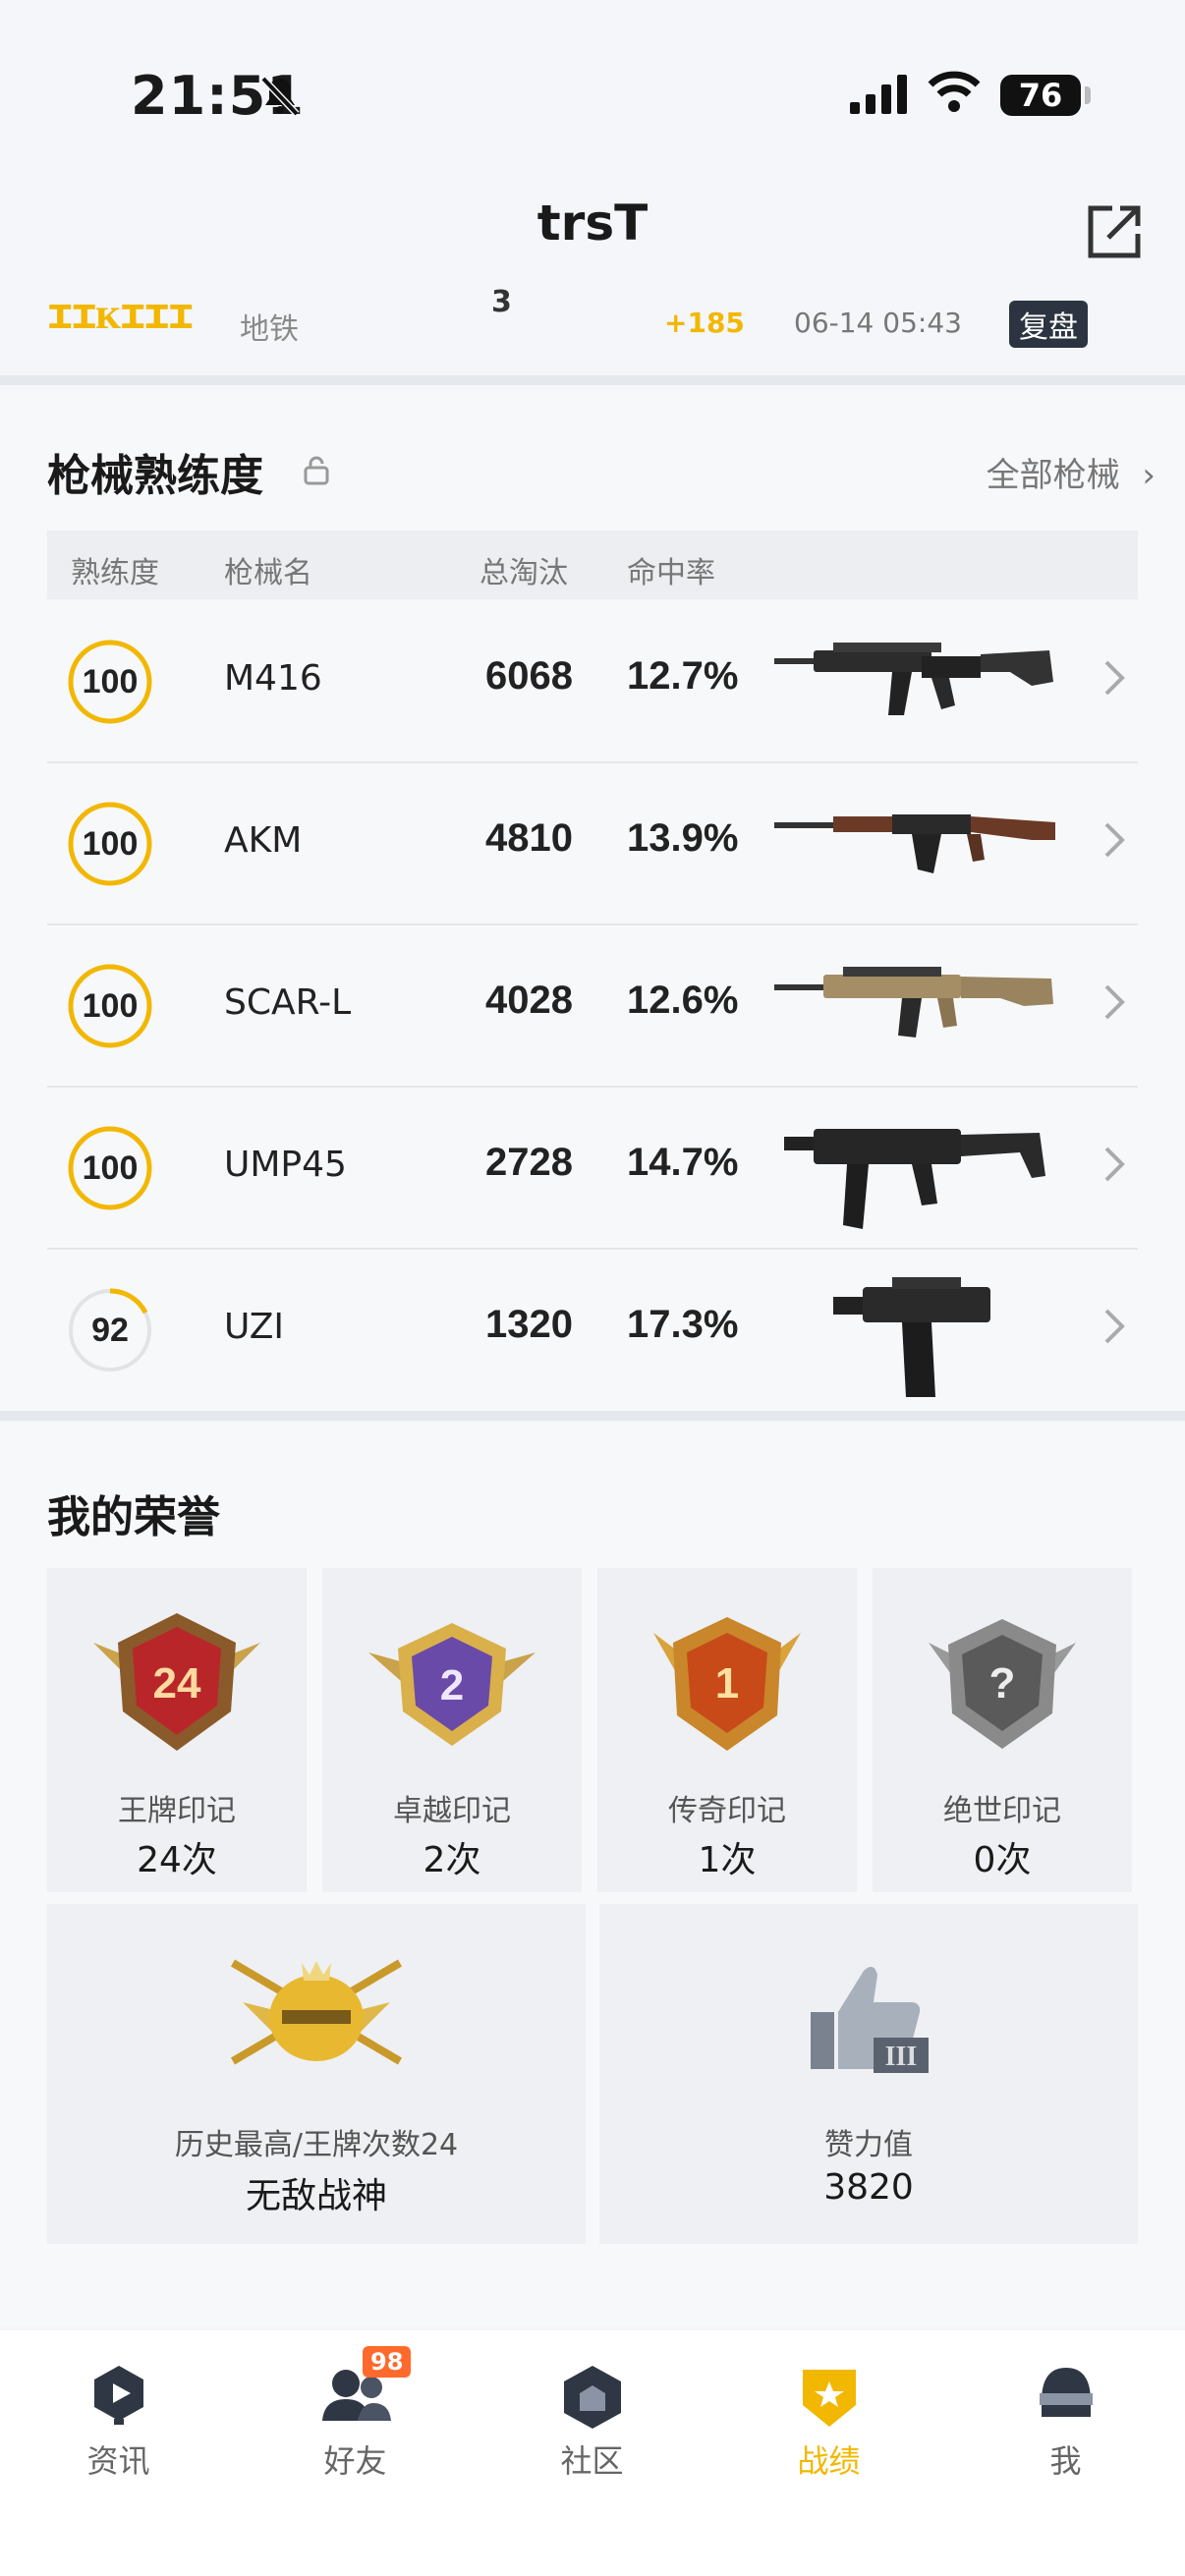 This screenshot has height=2576, width=1185. Describe the element at coordinates (870, 2019) in the screenshot. I see `thumbs-up-icon: III` at that location.